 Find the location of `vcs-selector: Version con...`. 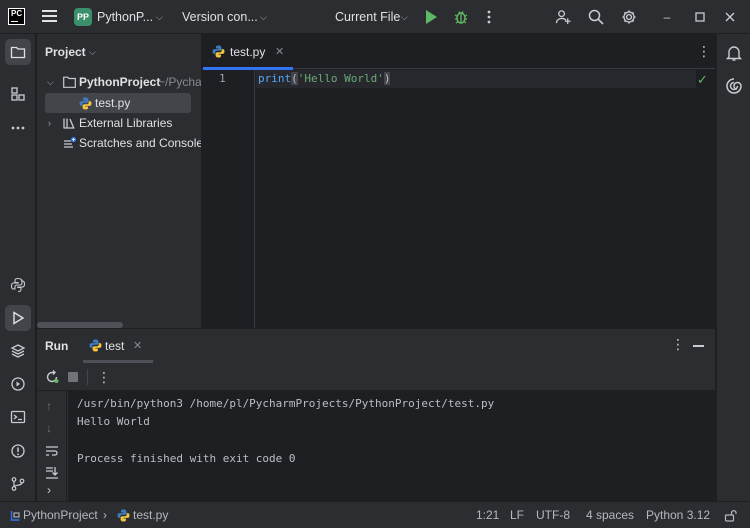

vcs-selector: Version con... is located at coordinates (220, 17).